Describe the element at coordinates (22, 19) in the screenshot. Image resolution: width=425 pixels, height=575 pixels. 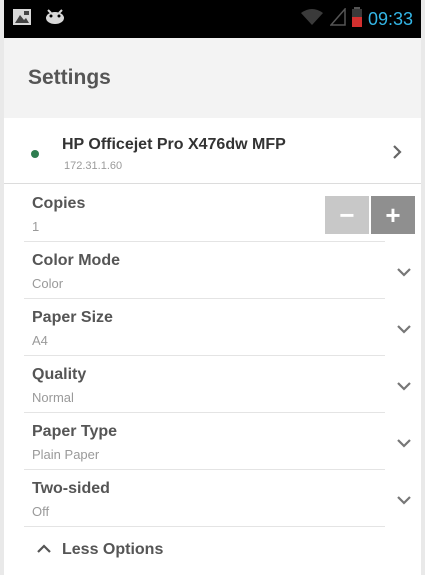
I see `notification-image-icon` at that location.